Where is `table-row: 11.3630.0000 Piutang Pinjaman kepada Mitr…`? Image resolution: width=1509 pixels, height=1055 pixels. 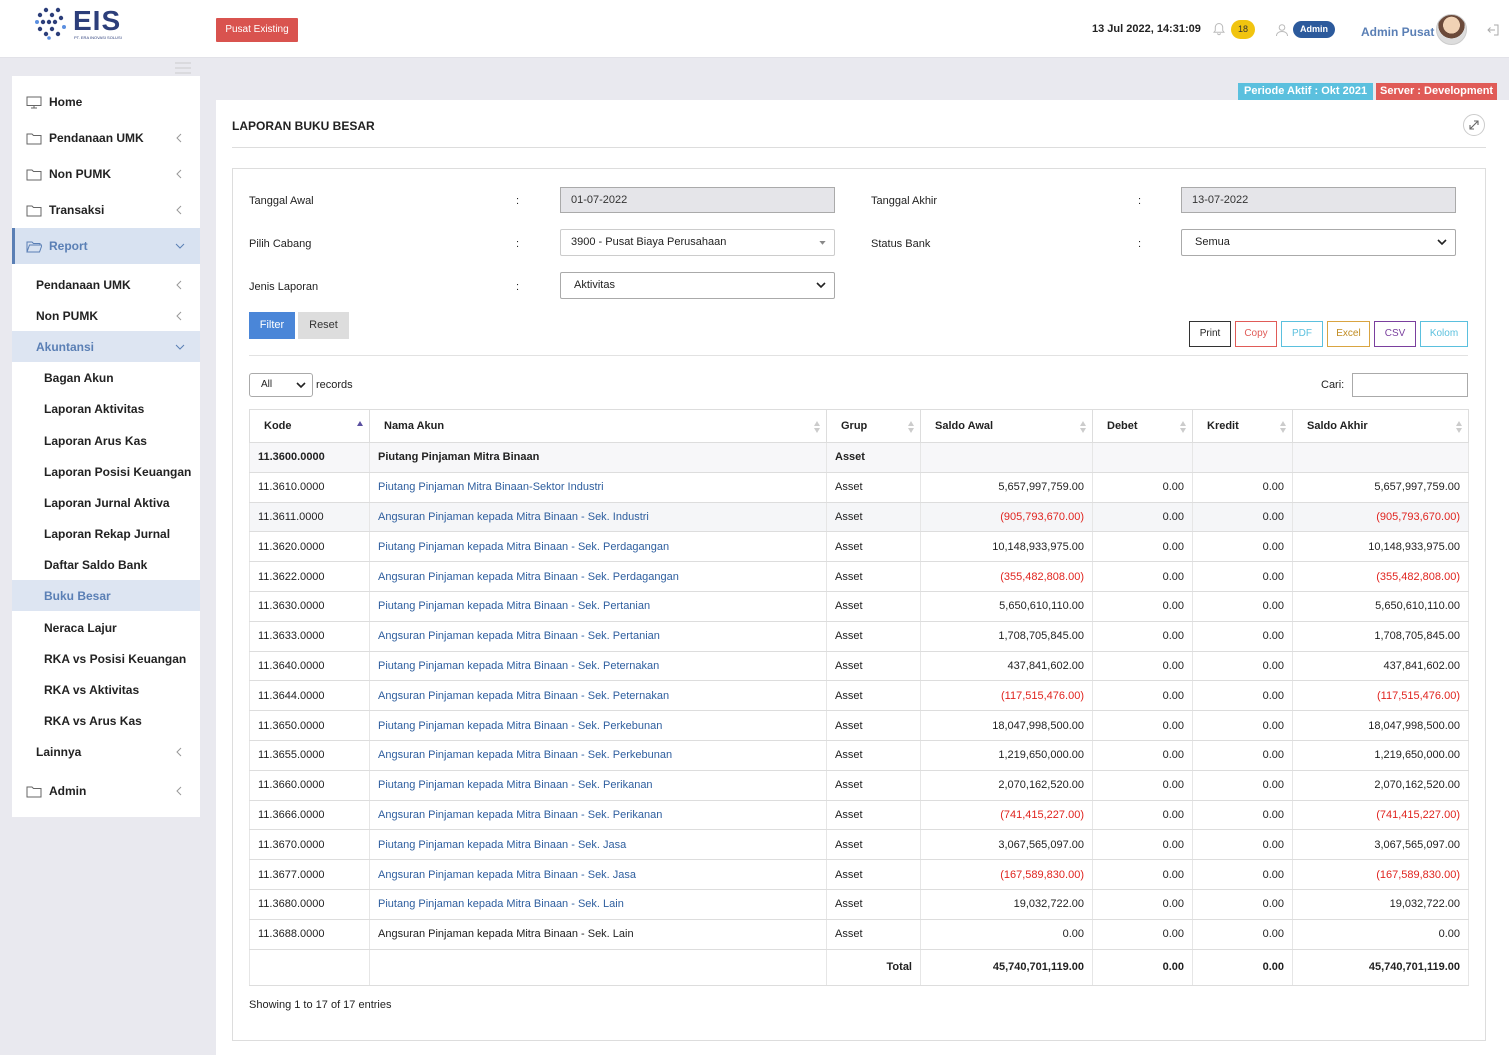
table-row: 11.3630.0000 Piutang Pinjaman kepada Mitr… is located at coordinates (859, 606).